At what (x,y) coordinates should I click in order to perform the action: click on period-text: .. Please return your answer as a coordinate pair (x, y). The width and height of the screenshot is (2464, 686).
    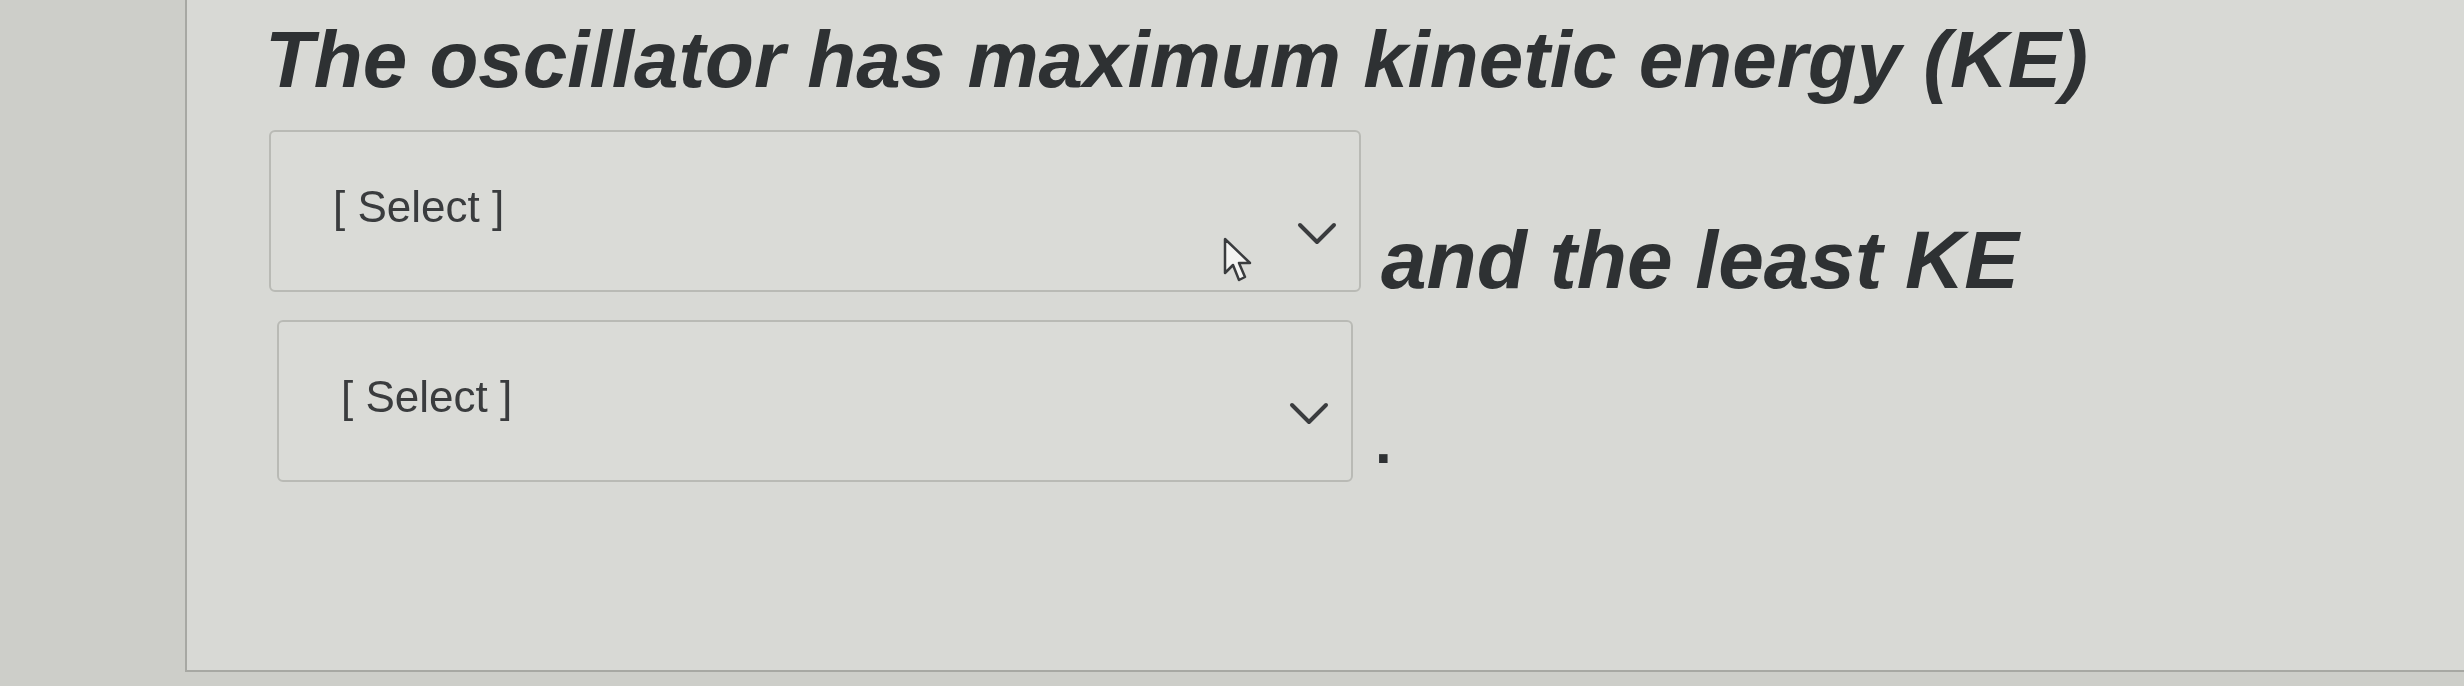
    Looking at the image, I should click on (1383, 443).